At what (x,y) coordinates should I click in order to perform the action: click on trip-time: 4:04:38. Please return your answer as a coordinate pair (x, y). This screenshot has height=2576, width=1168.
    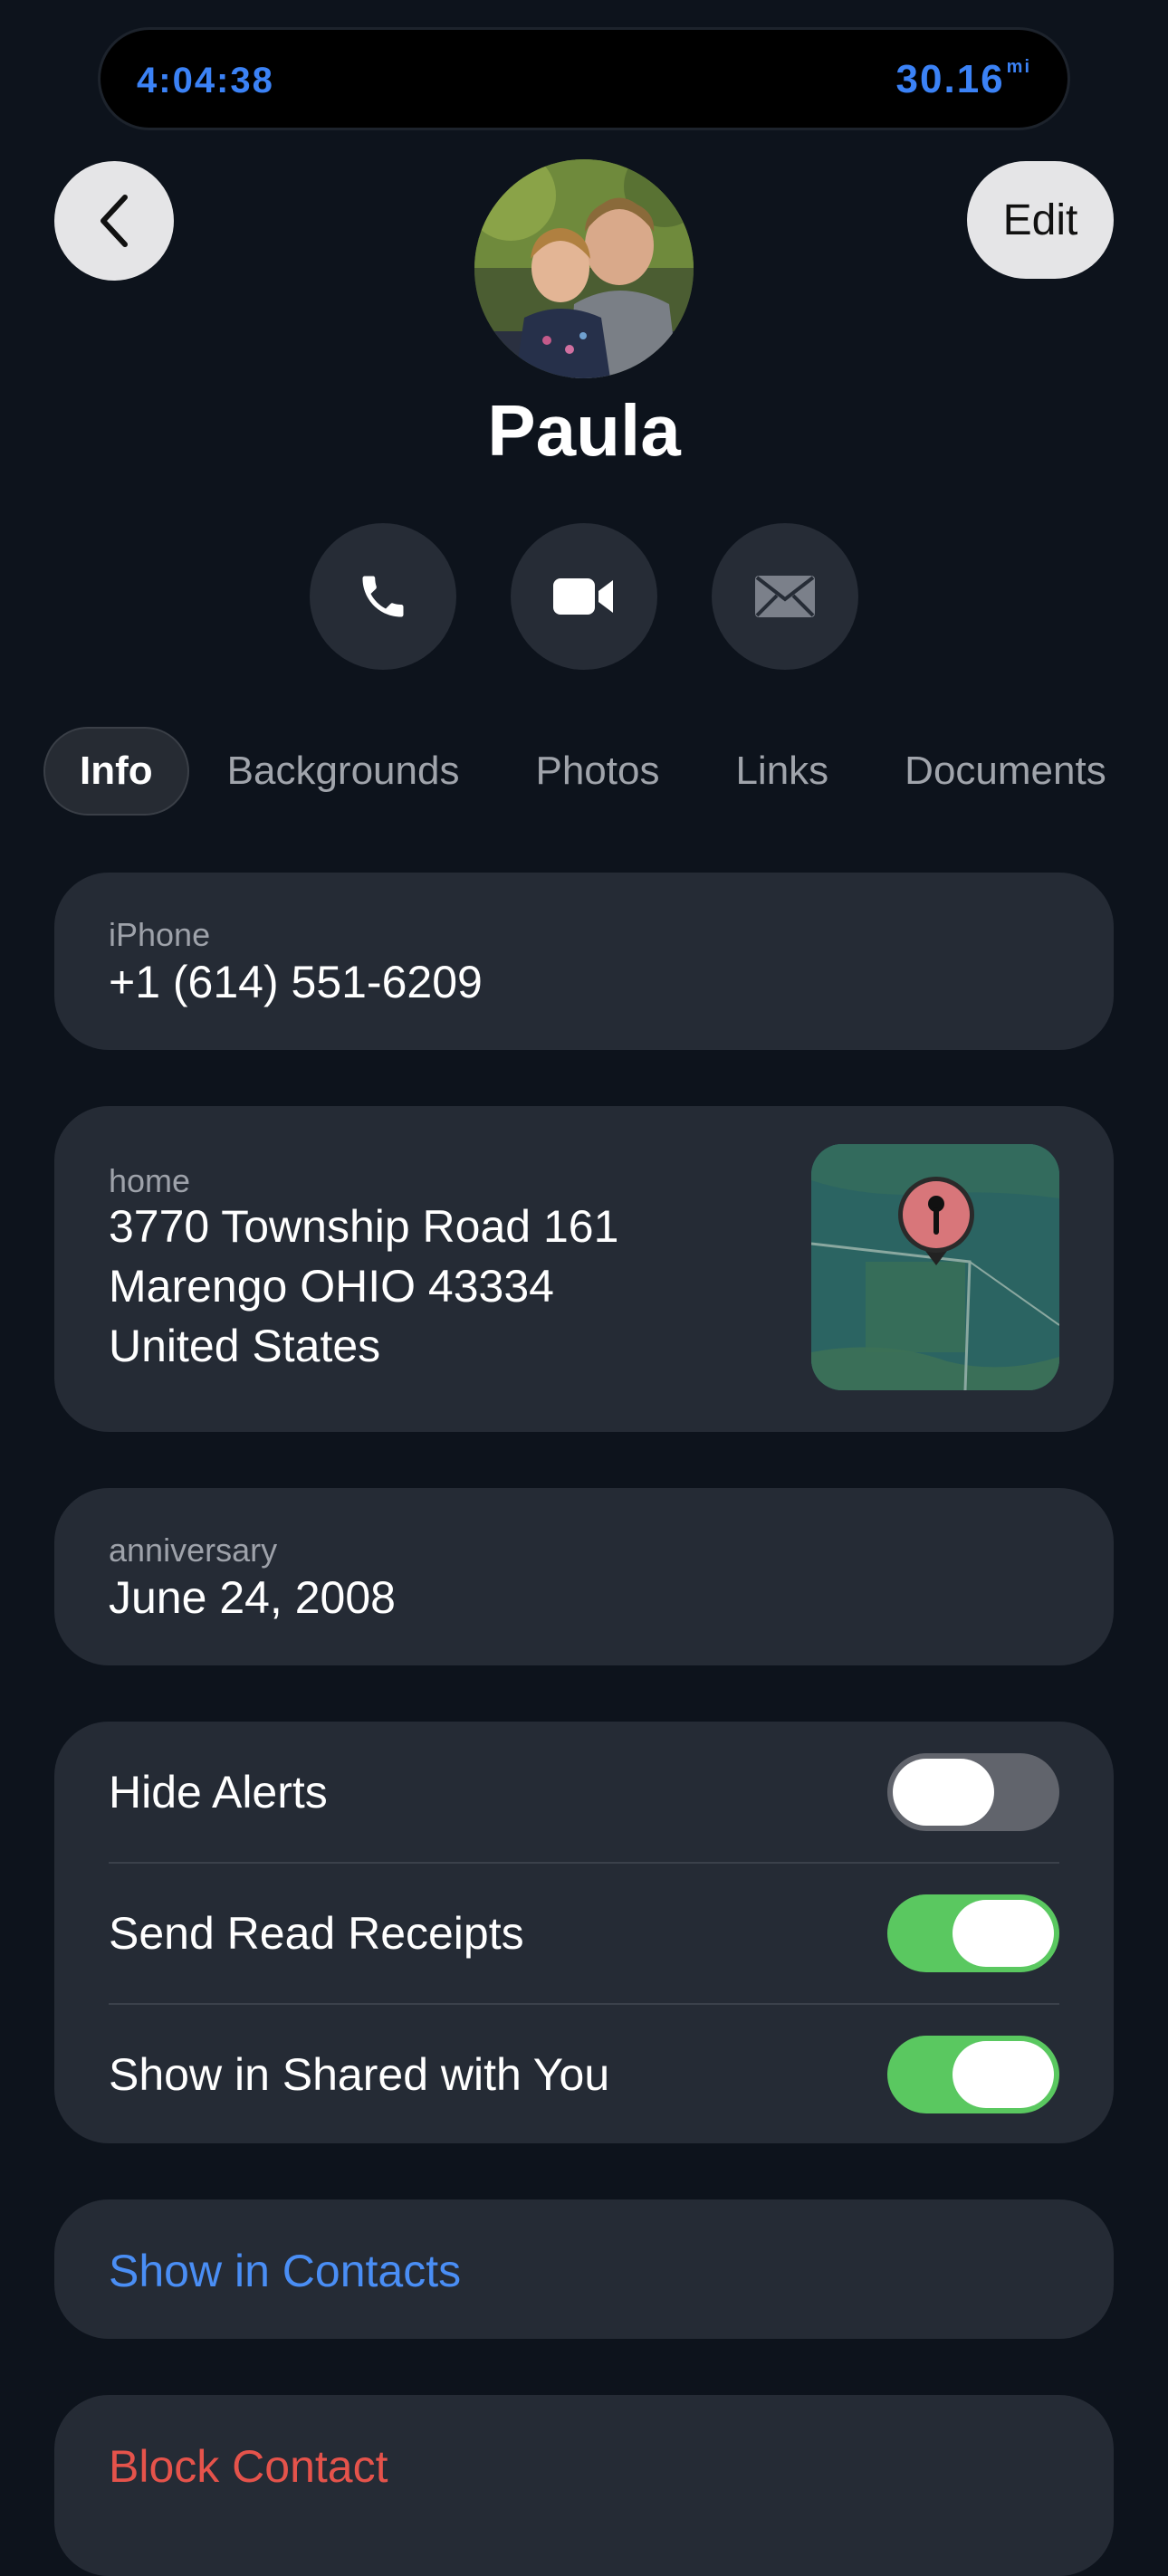
    Looking at the image, I should click on (205, 81).